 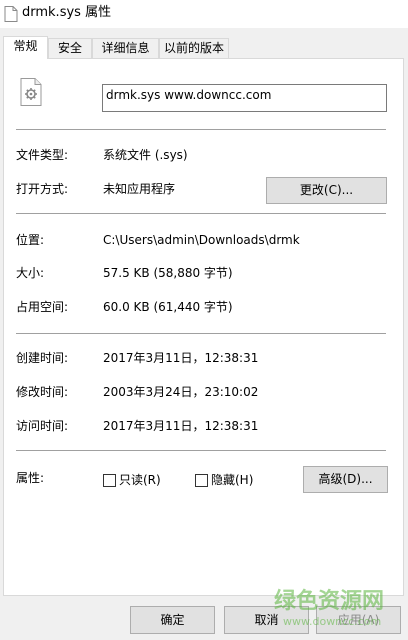 What do you see at coordinates (181, 358) in the screenshot?
I see `created-value: 2017年3月11日，12:38:31` at bounding box center [181, 358].